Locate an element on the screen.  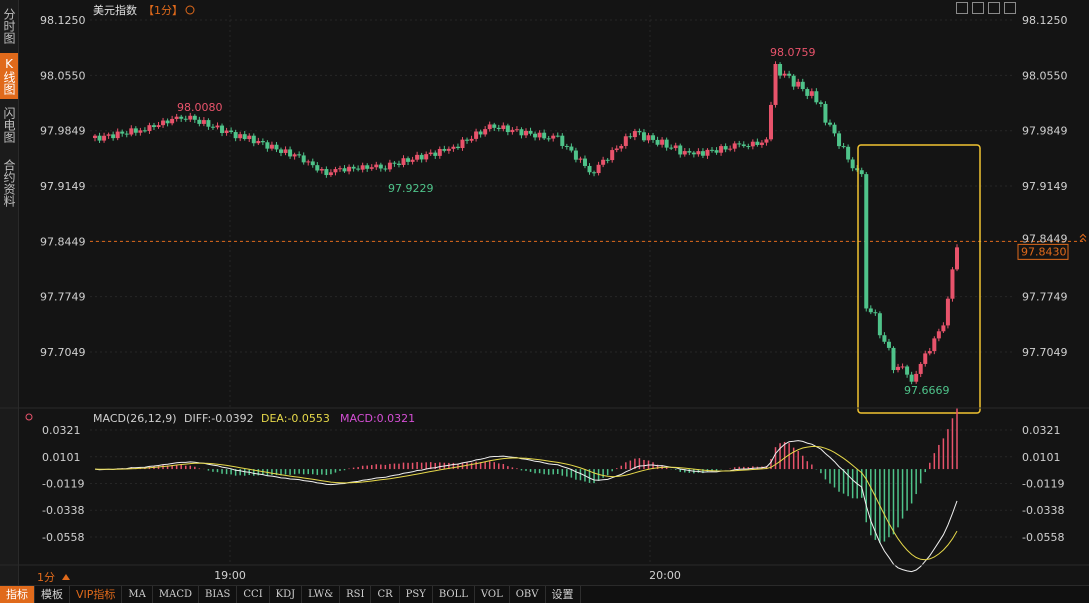
lw-button: LW& is located at coordinates (321, 594).